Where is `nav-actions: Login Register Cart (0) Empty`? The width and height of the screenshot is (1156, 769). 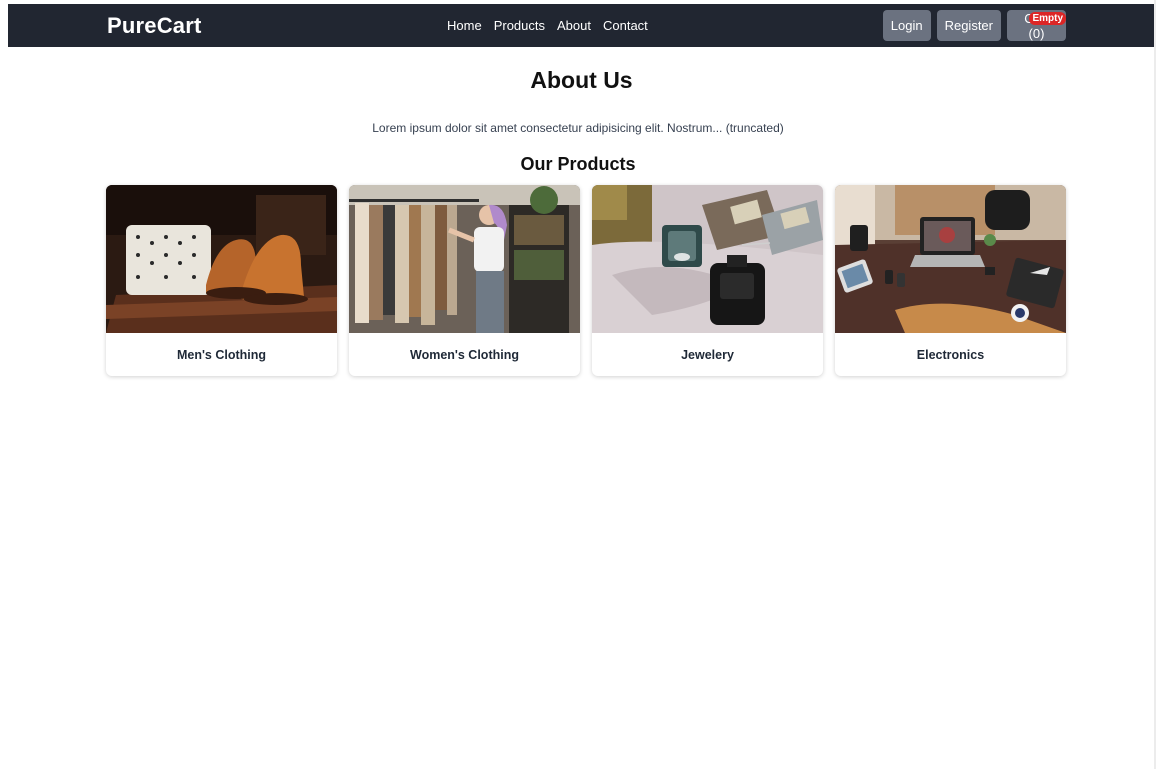
nav-actions: Login Register Cart (0) Empty is located at coordinates (974, 25).